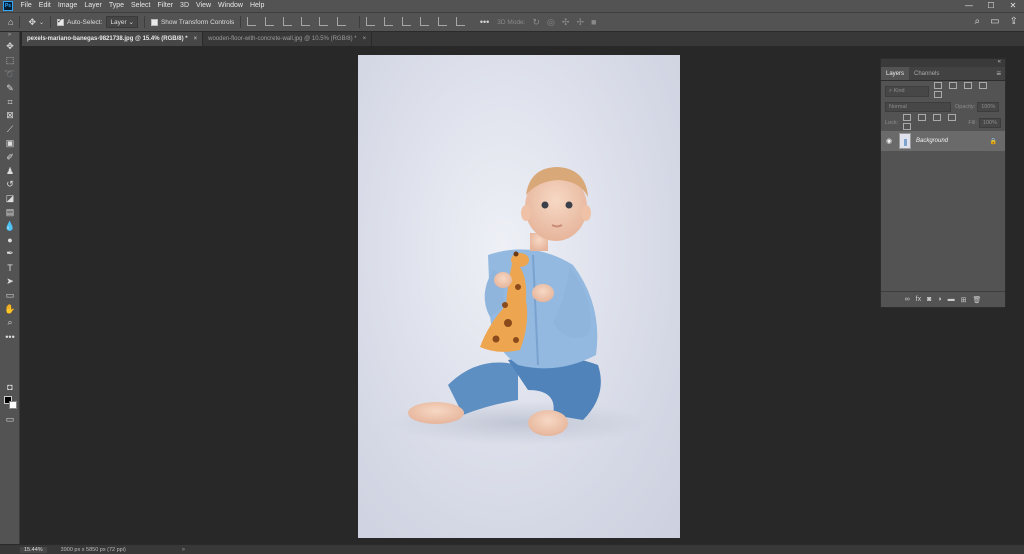  What do you see at coordinates (994, 21) in the screenshot?
I see `workspace-icon: ▭` at bounding box center [994, 21].